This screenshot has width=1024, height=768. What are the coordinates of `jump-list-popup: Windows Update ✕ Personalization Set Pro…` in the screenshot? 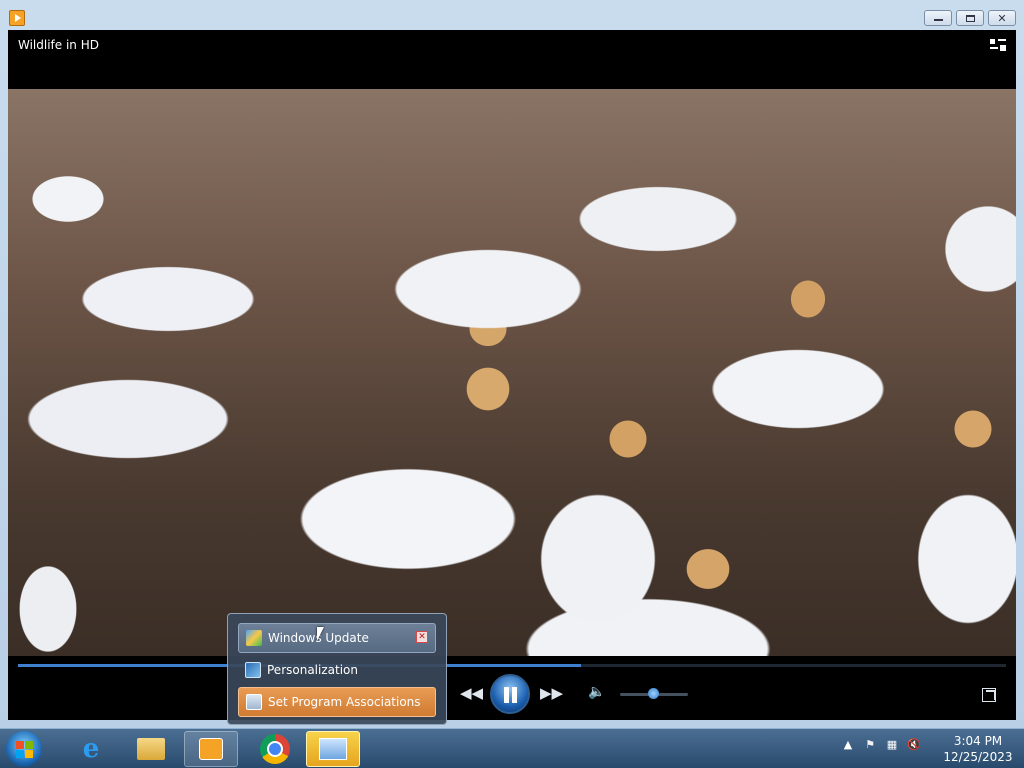 It's located at (337, 669).